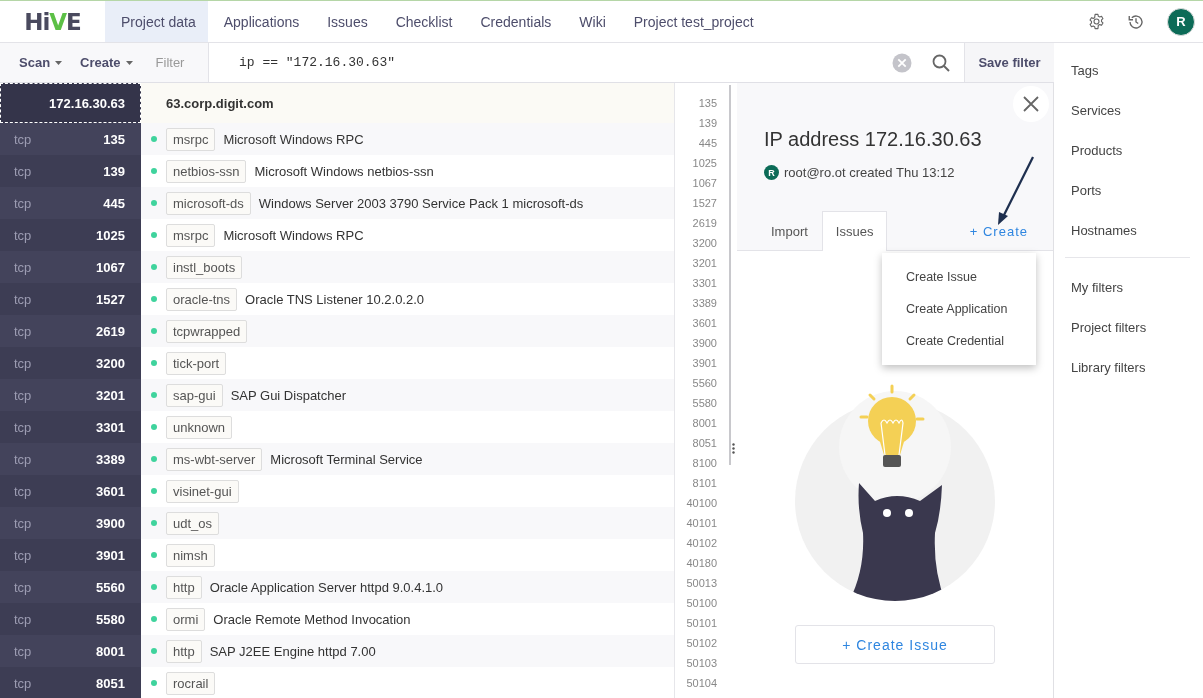 This screenshot has height=698, width=1203. I want to click on scrollbar, so click(730, 275).